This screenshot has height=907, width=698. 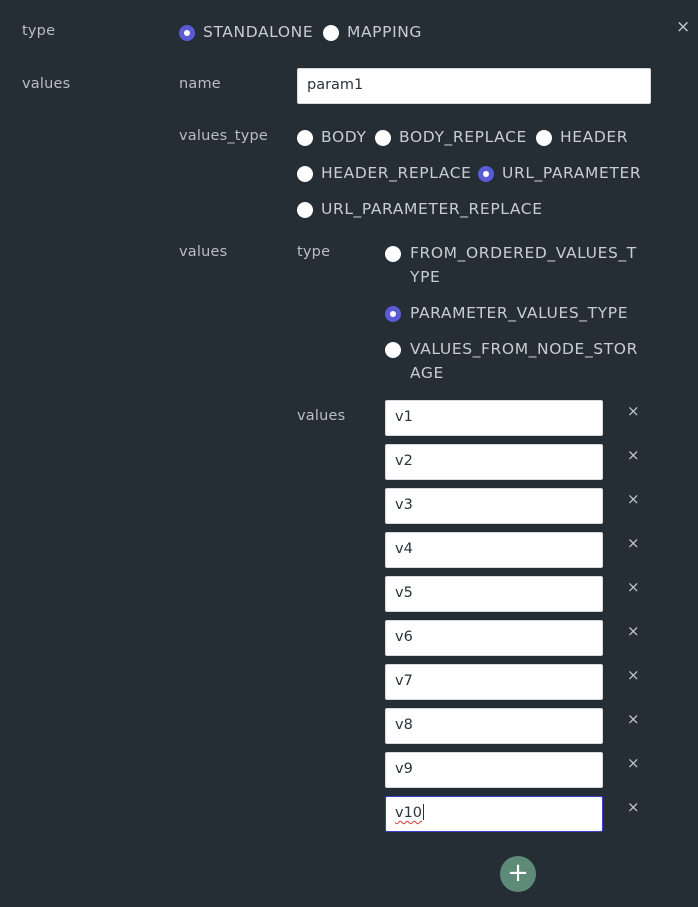 What do you see at coordinates (344, 137) in the screenshot?
I see `option-label: BODY` at bounding box center [344, 137].